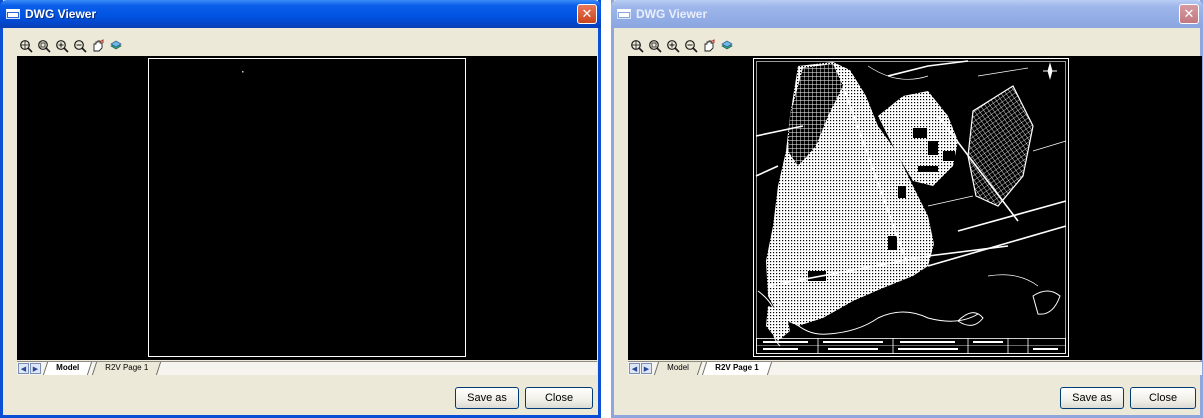 The width and height of the screenshot is (1203, 418). I want to click on north-arrow-icon, so click(1050, 71).